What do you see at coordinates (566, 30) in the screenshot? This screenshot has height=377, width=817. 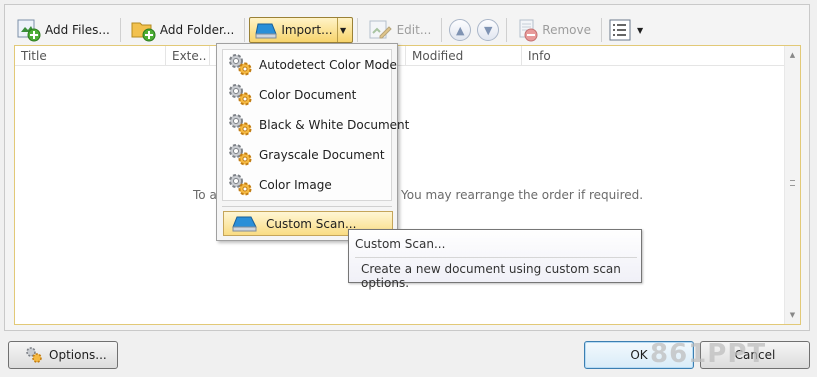 I see `remove-label: Remove` at bounding box center [566, 30].